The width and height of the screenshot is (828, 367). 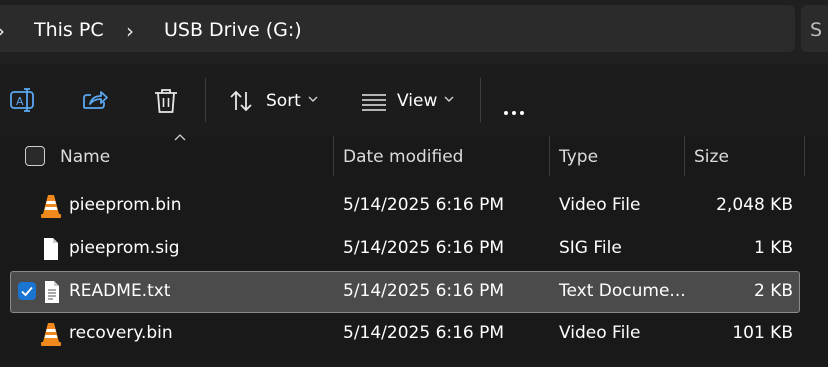 What do you see at coordinates (52, 292) in the screenshot?
I see `text-file-icon` at bounding box center [52, 292].